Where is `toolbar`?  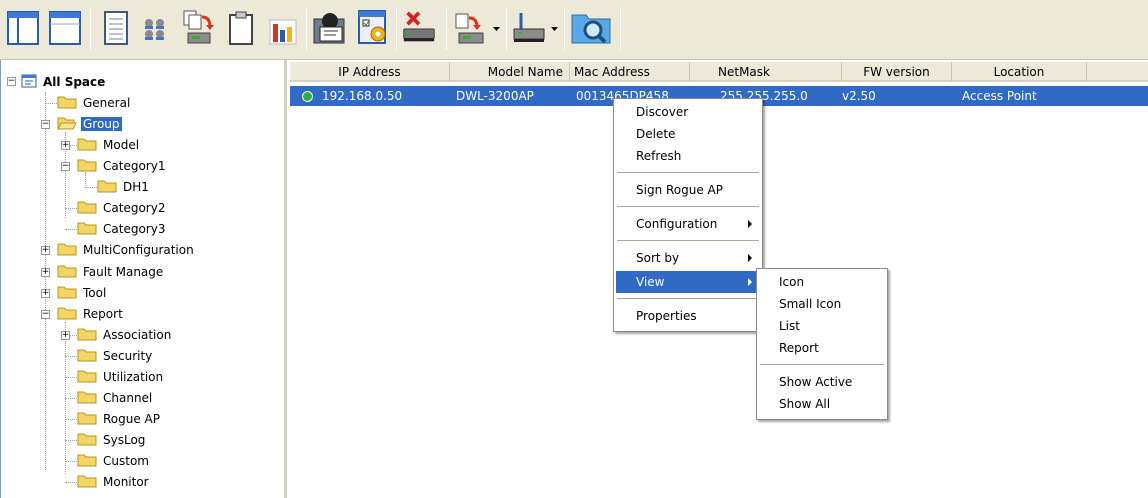 toolbar is located at coordinates (574, 30).